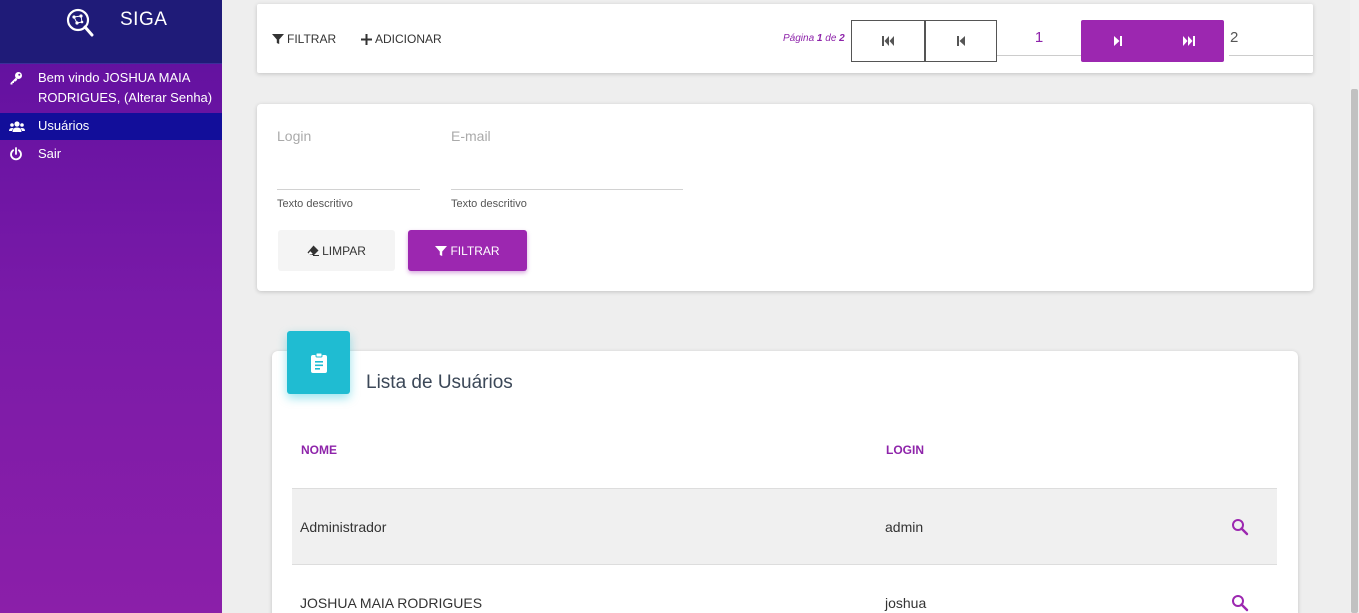  I want to click on page-current-number: 1, so click(819, 38).